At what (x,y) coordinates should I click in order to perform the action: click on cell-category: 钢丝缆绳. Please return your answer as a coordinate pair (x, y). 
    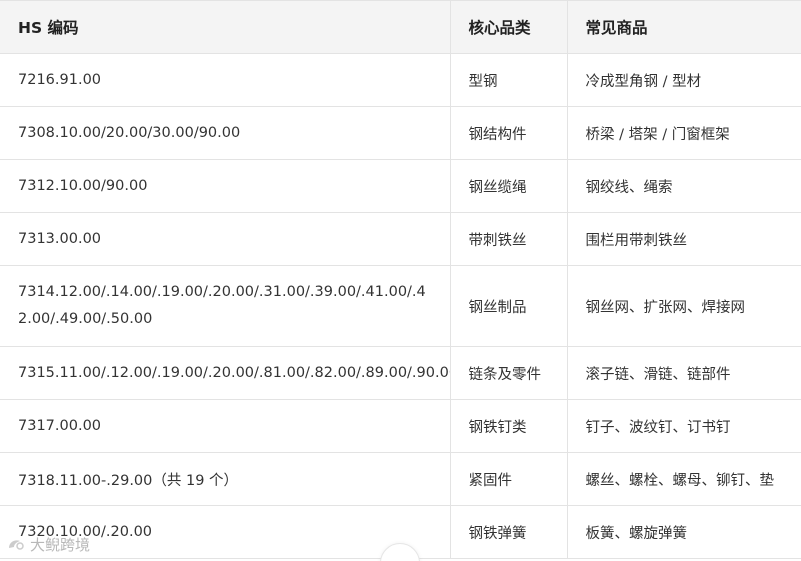
    Looking at the image, I should click on (509, 186).